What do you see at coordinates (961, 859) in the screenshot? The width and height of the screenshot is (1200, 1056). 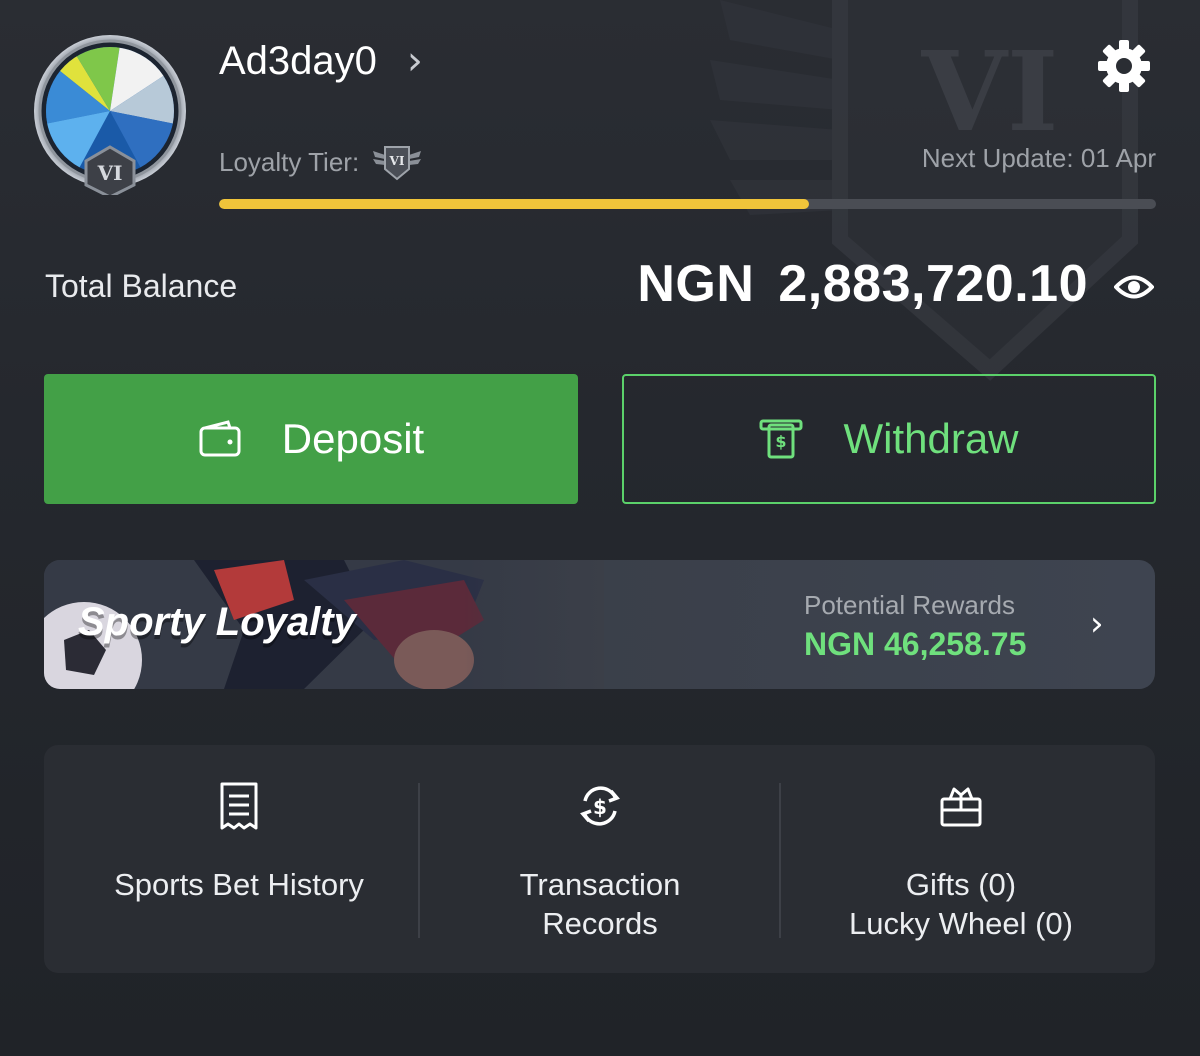 I see `gifts-lucky-wheel-link: Gifts (0) Lucky Wheel (0)` at bounding box center [961, 859].